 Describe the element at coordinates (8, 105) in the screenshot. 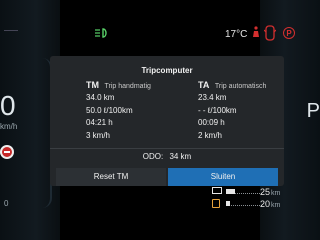

I see `speed-readout: 0` at that location.